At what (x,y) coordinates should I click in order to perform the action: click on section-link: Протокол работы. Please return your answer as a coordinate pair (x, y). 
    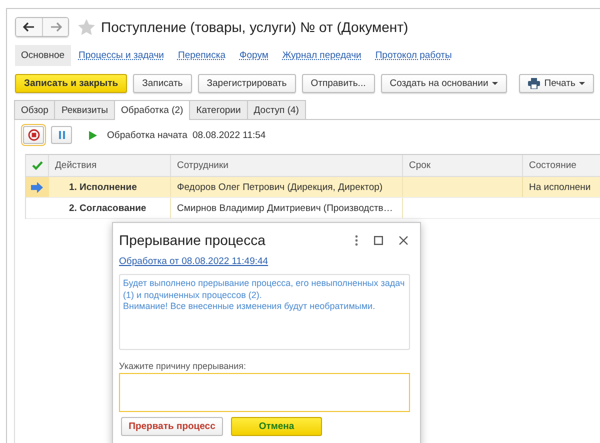
    Looking at the image, I should click on (413, 55).